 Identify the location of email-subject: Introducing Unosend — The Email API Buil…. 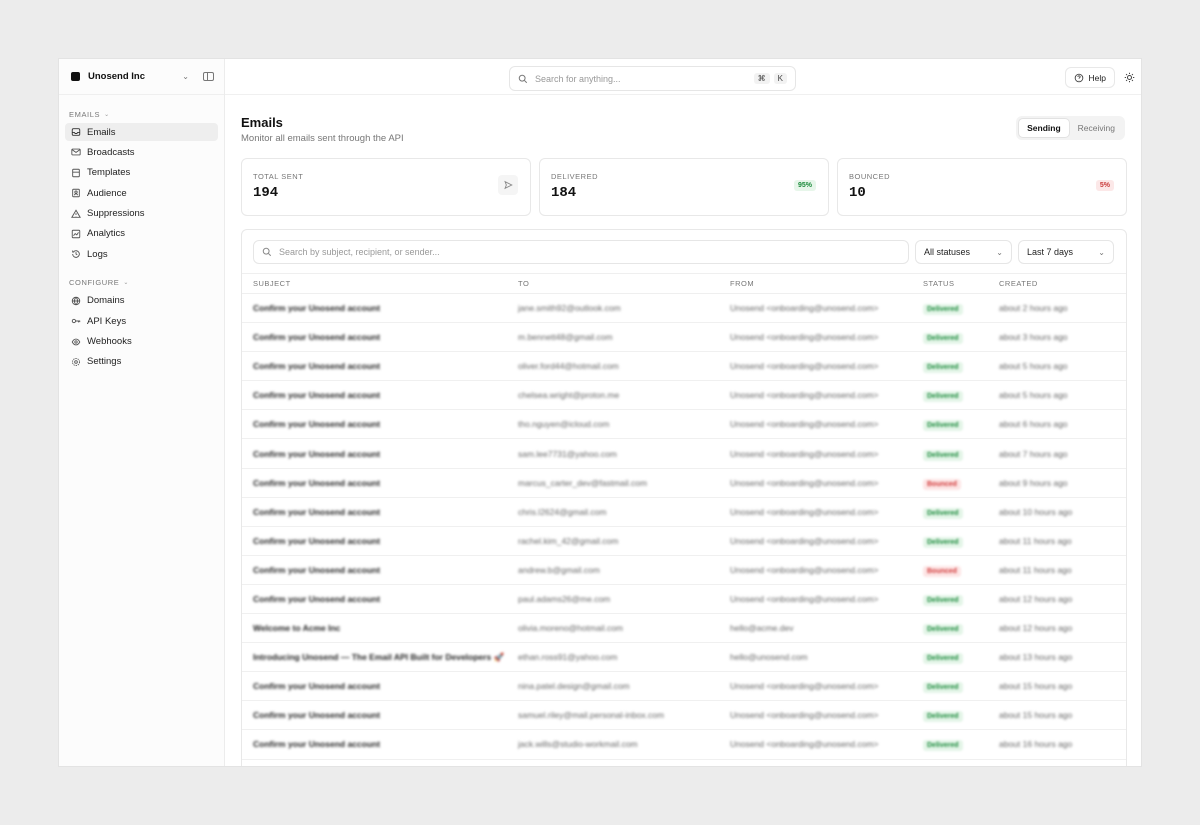
(379, 656).